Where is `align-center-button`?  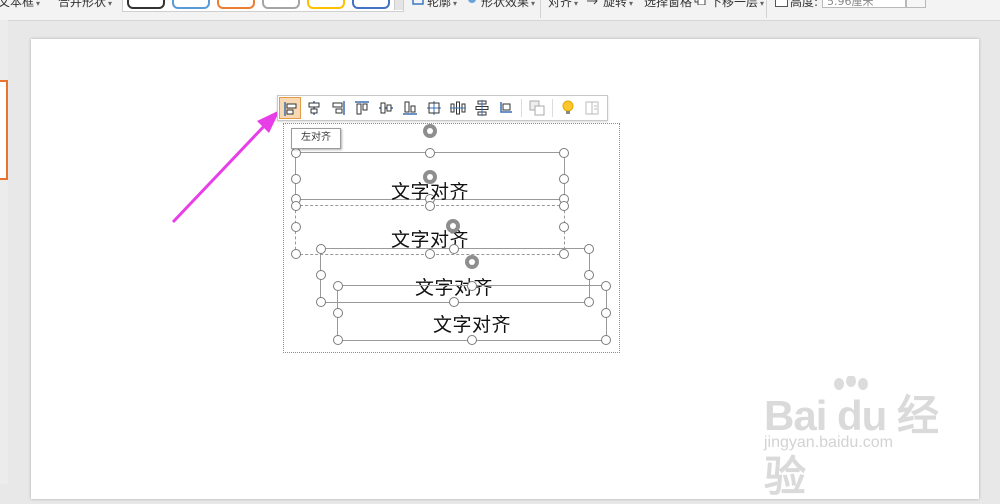 align-center-button is located at coordinates (314, 108).